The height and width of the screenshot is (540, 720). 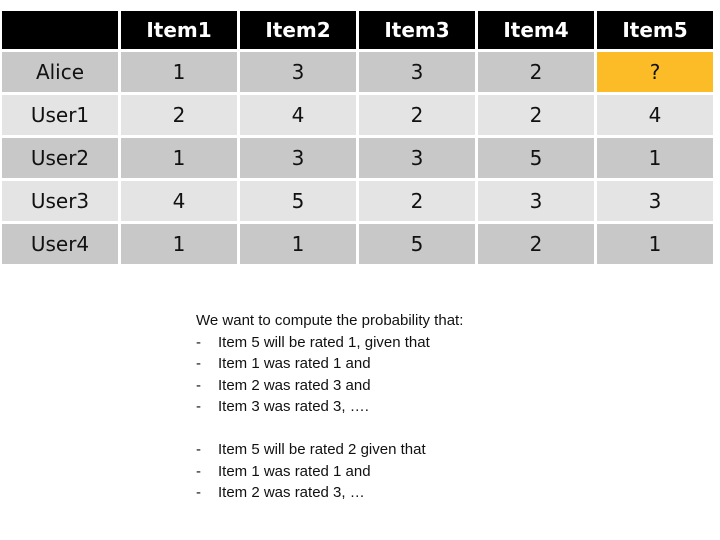 I want to click on row-user: User3, so click(x=60, y=201).